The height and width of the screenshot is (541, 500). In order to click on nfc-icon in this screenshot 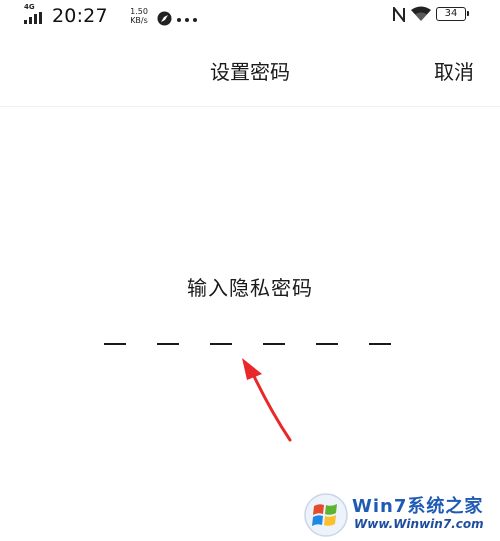, I will do `click(399, 14)`.